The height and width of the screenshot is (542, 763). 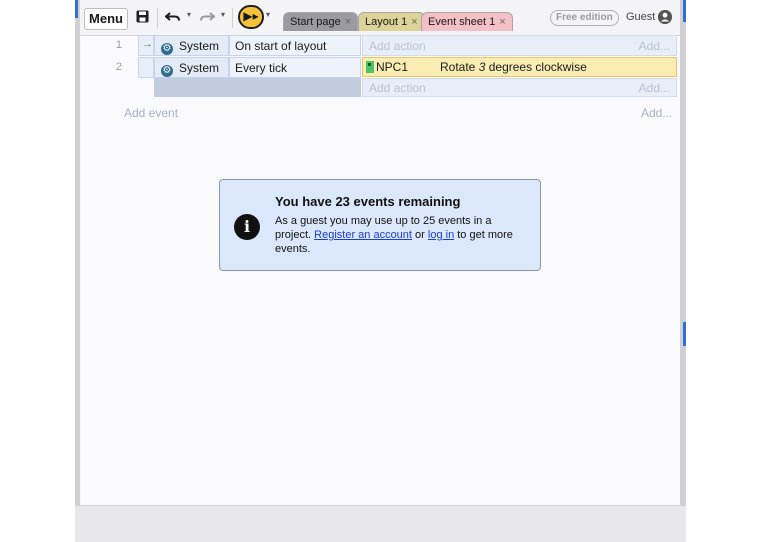 I want to click on preview-play-button: ▶▸, so click(x=251, y=17).